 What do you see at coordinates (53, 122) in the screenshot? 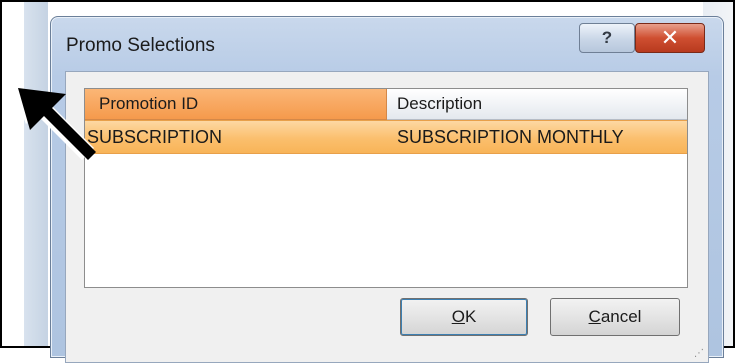
I see `pointer-arrow-icon` at bounding box center [53, 122].